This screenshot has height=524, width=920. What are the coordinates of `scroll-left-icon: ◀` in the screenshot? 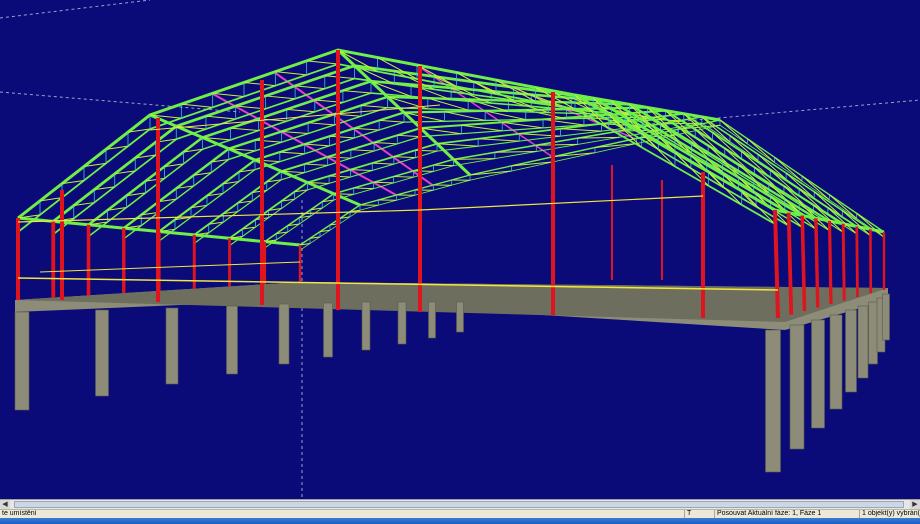 It's located at (5, 504).